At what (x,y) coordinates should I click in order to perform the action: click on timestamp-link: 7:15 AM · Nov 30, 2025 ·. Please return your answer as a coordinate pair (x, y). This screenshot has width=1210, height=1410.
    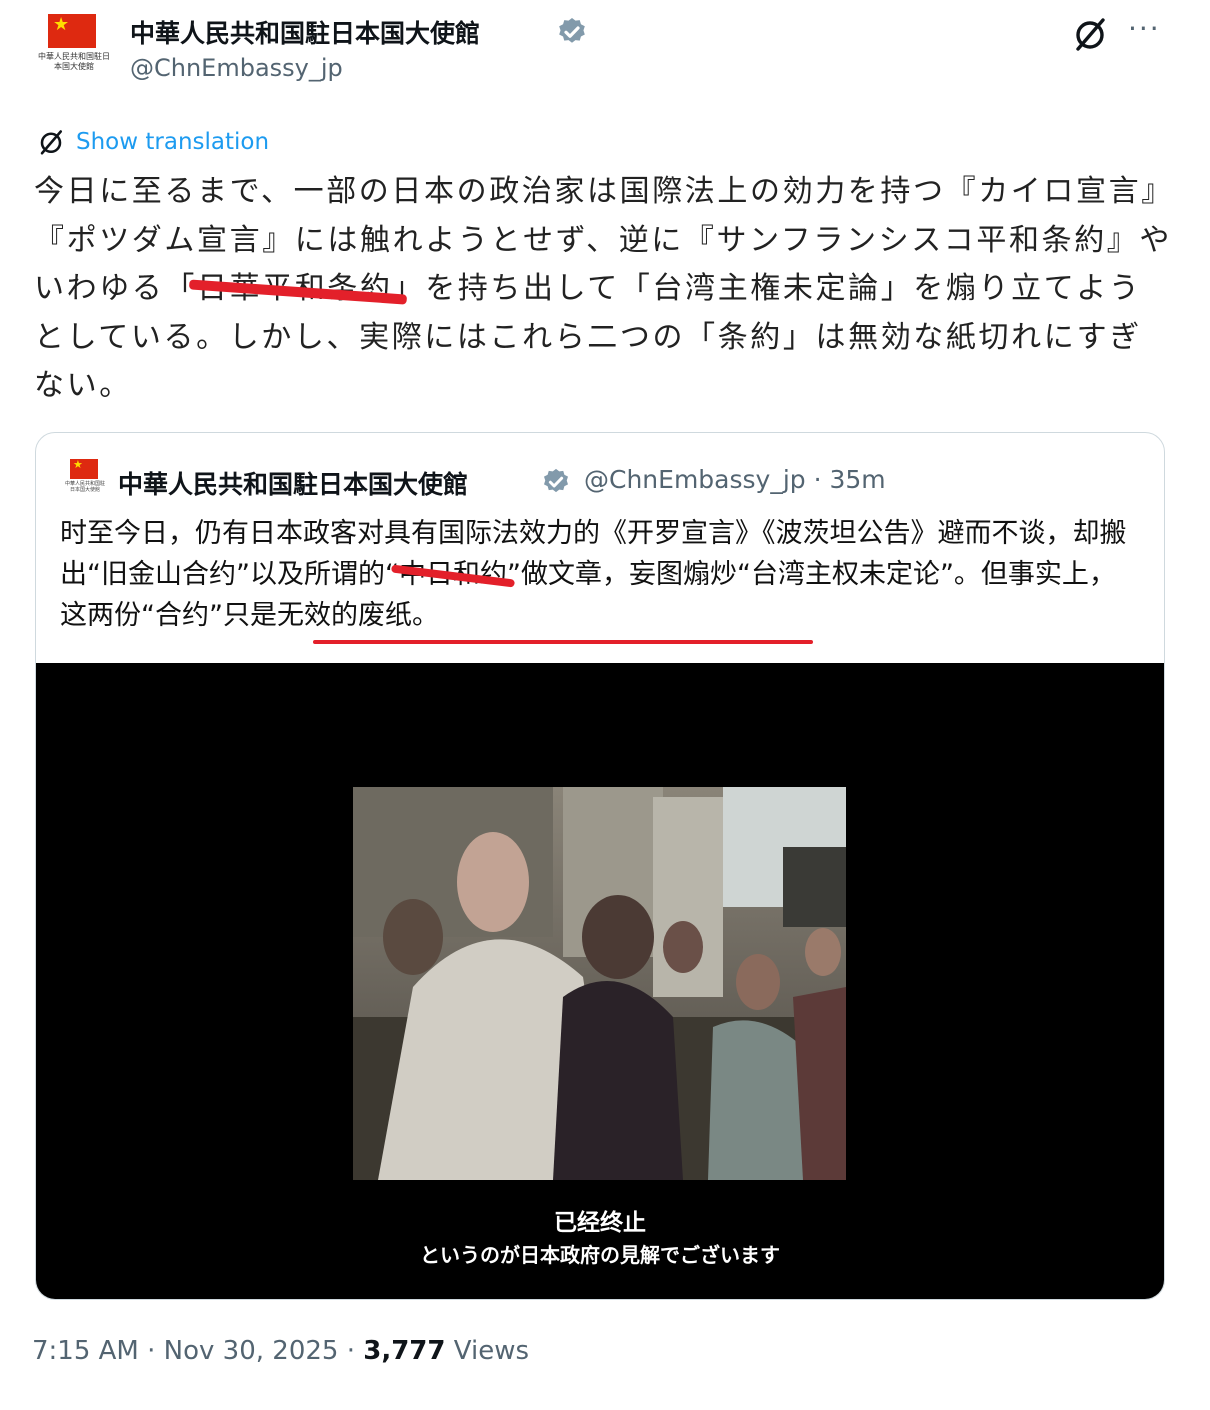
    Looking at the image, I should click on (197, 1351).